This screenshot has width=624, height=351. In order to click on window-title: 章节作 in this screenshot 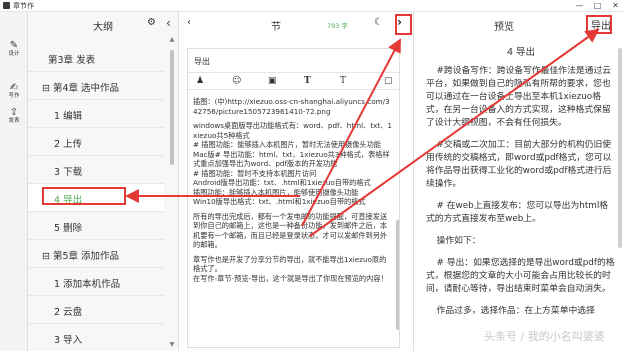, I will do `click(23, 6)`.